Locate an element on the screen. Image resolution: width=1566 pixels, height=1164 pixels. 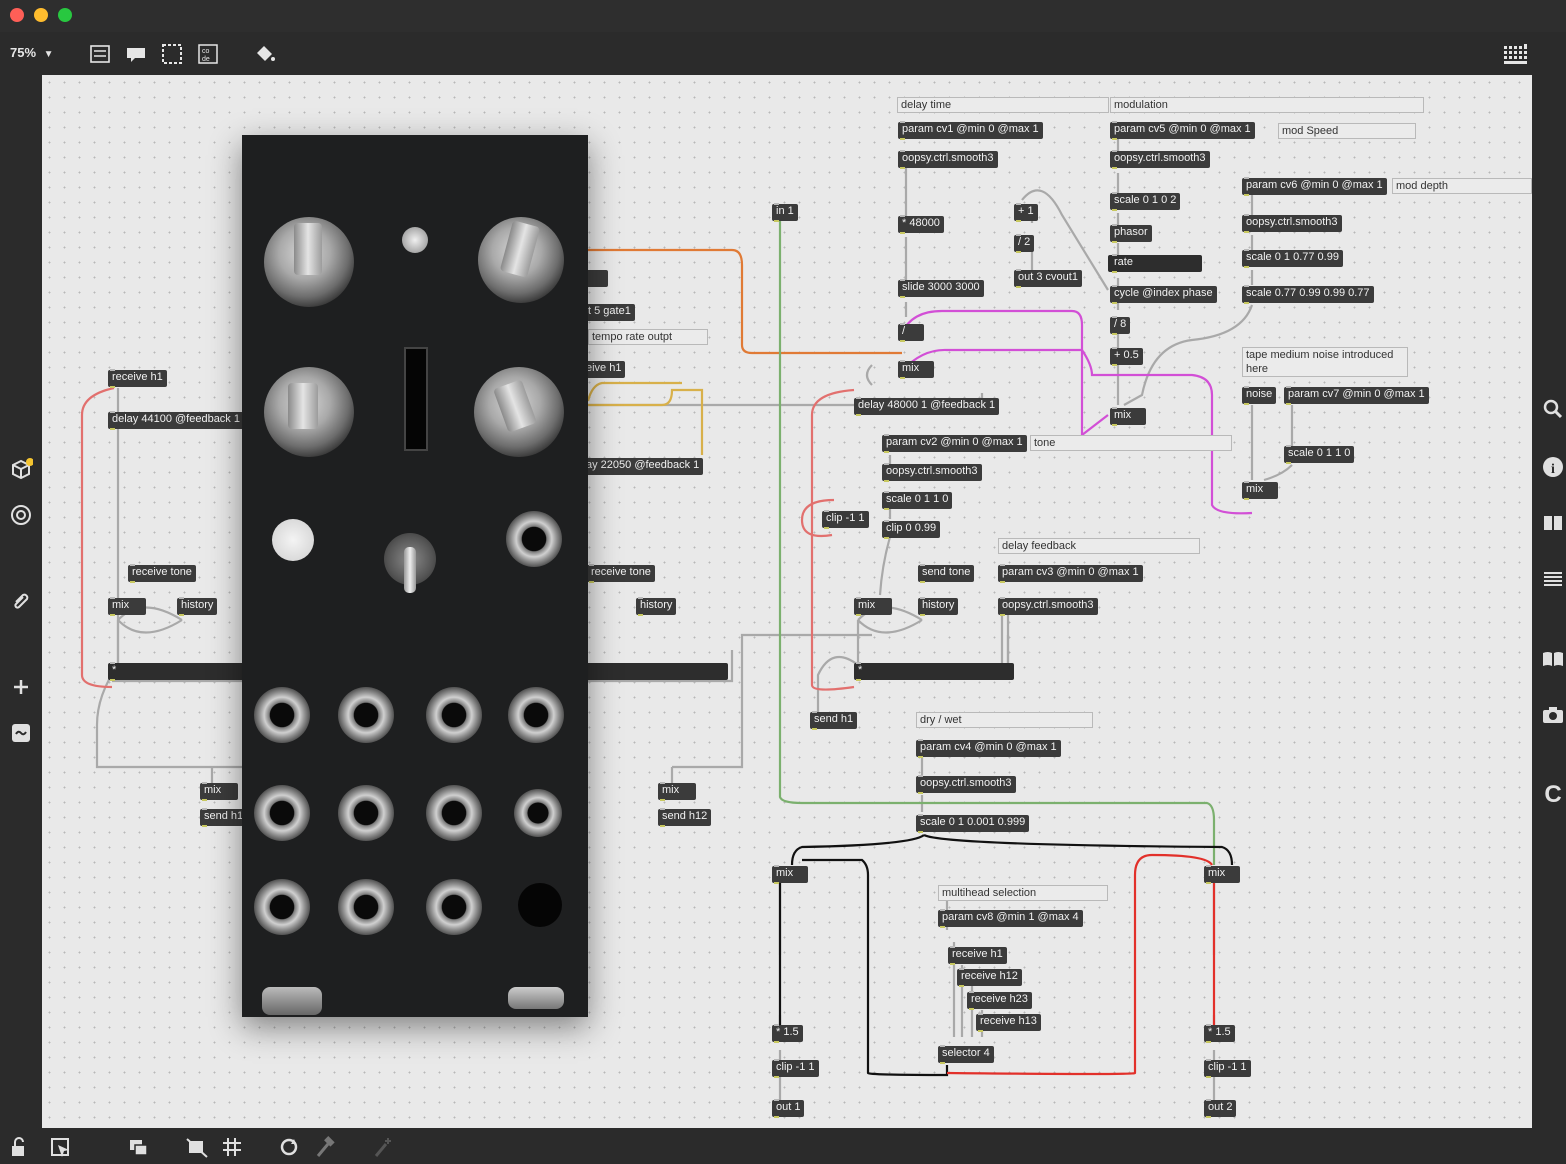
param-cv6: param cv6 @min 0 @max 1 is located at coordinates (1314, 186).